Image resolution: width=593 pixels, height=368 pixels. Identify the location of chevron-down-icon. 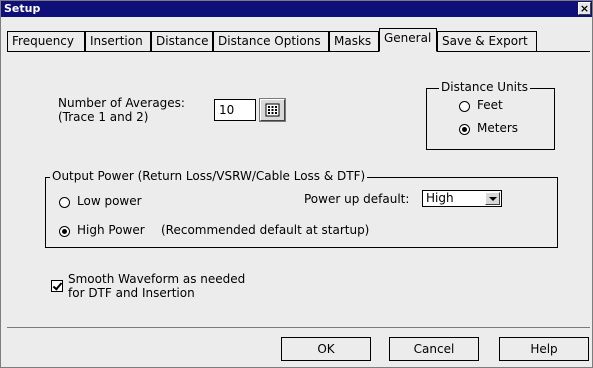
(492, 198).